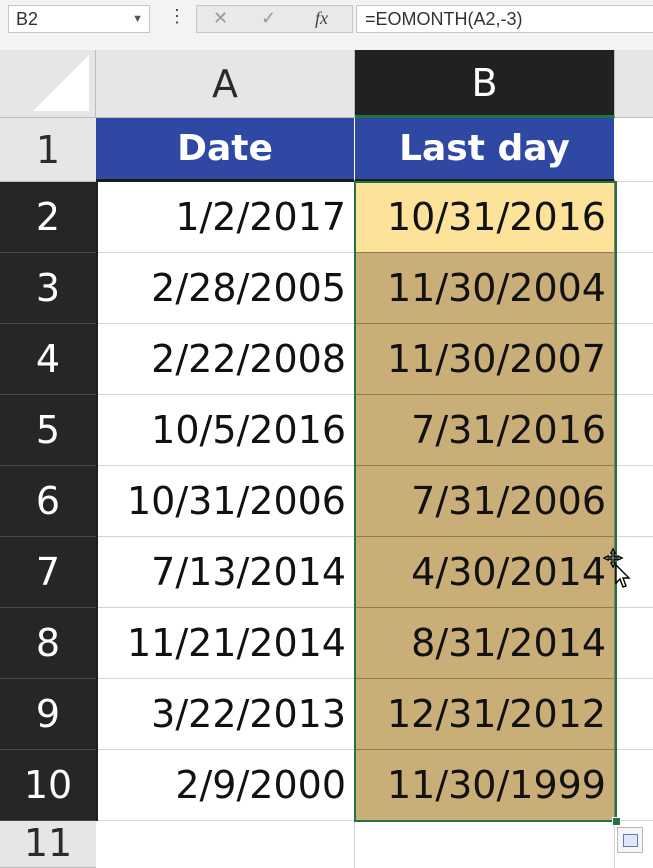  I want to click on chevron-down-icon: ▼, so click(137, 19).